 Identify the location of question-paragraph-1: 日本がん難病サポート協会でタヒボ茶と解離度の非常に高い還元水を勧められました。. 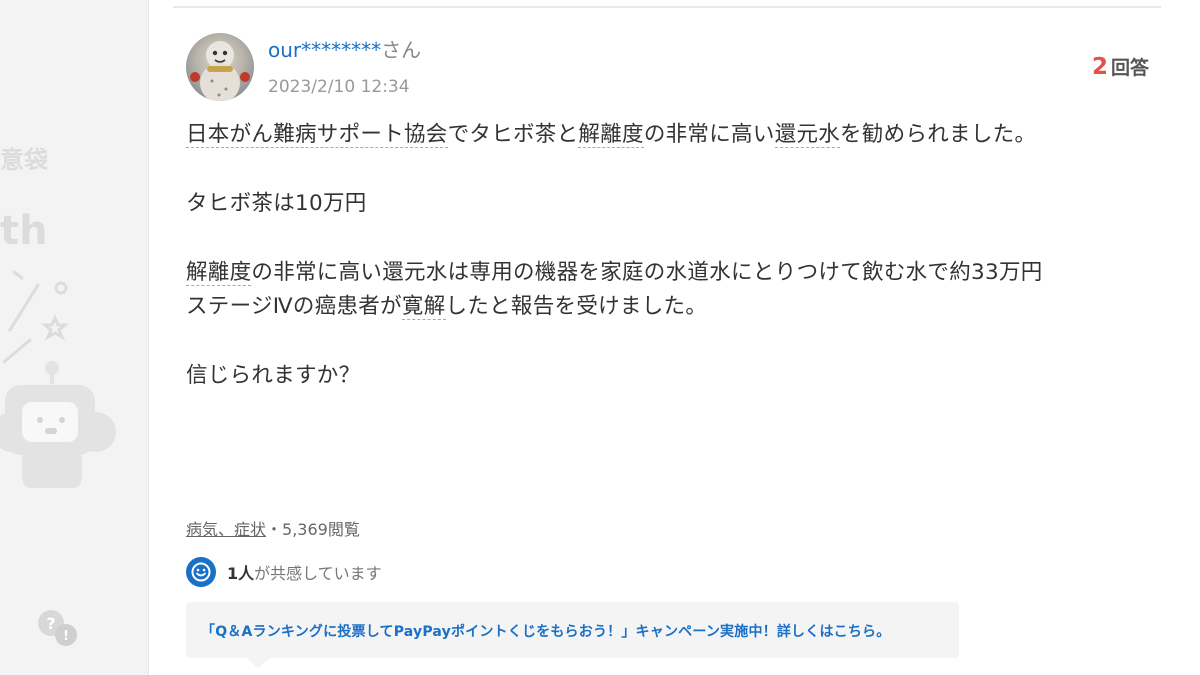
(656, 135).